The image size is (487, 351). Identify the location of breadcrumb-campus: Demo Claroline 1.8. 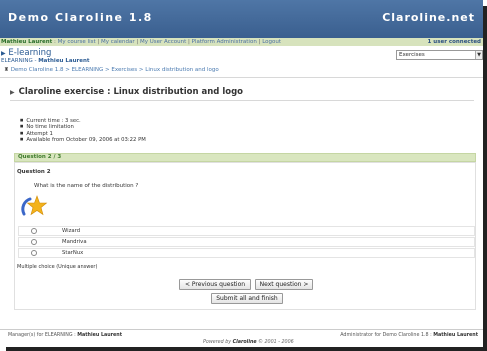
(37, 70).